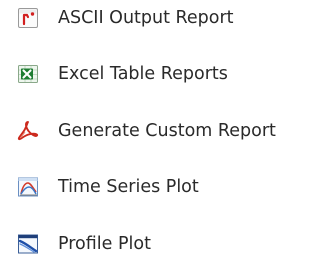  Describe the element at coordinates (28, 18) in the screenshot. I see `ascii-report-icon` at that location.